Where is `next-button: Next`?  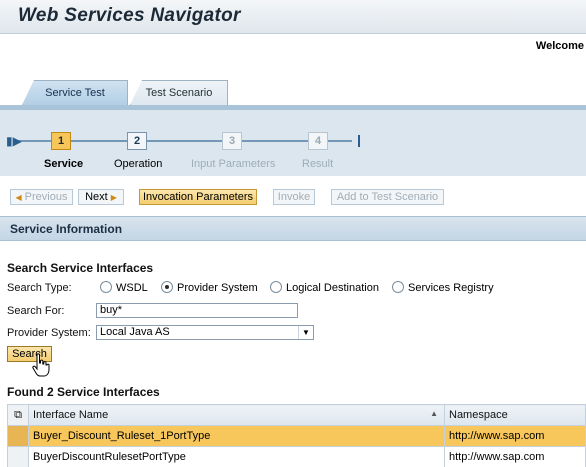 next-button: Next is located at coordinates (101, 197).